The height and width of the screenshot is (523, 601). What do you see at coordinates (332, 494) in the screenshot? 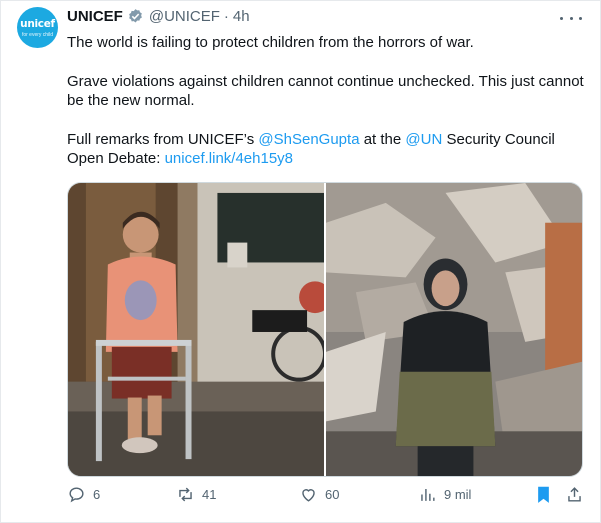
I see `like-count: 60` at bounding box center [332, 494].